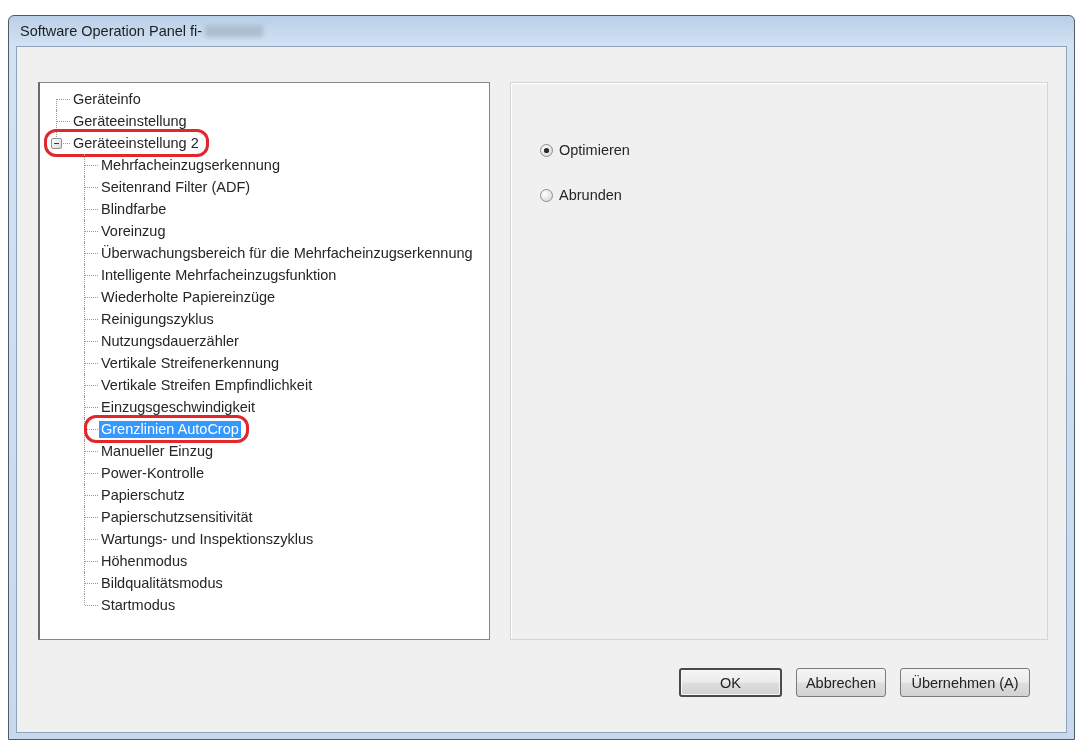 Image resolution: width=1085 pixels, height=743 pixels. What do you see at coordinates (56, 143) in the screenshot?
I see `collapse-icon` at bounding box center [56, 143].